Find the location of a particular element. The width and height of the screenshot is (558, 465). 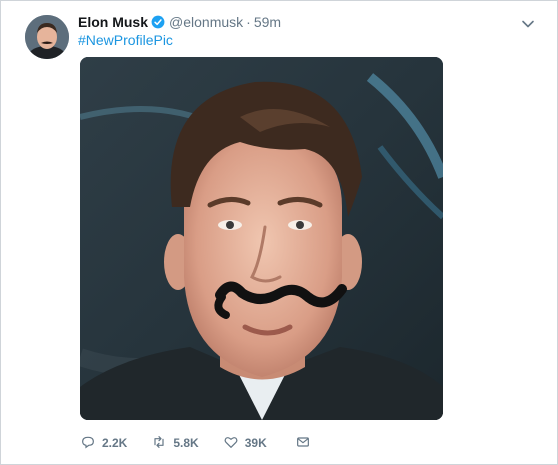

author-name: Elon Musk is located at coordinates (113, 22).